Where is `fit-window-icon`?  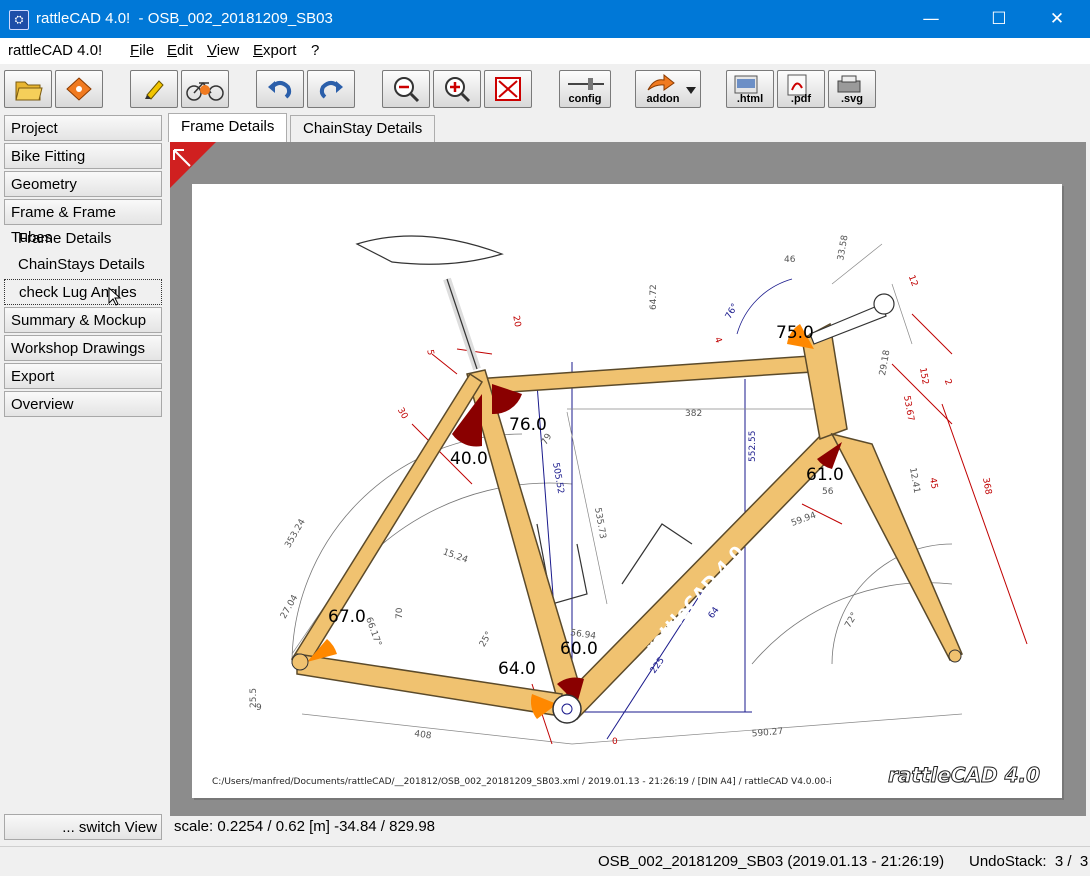 fit-window-icon is located at coordinates (508, 89).